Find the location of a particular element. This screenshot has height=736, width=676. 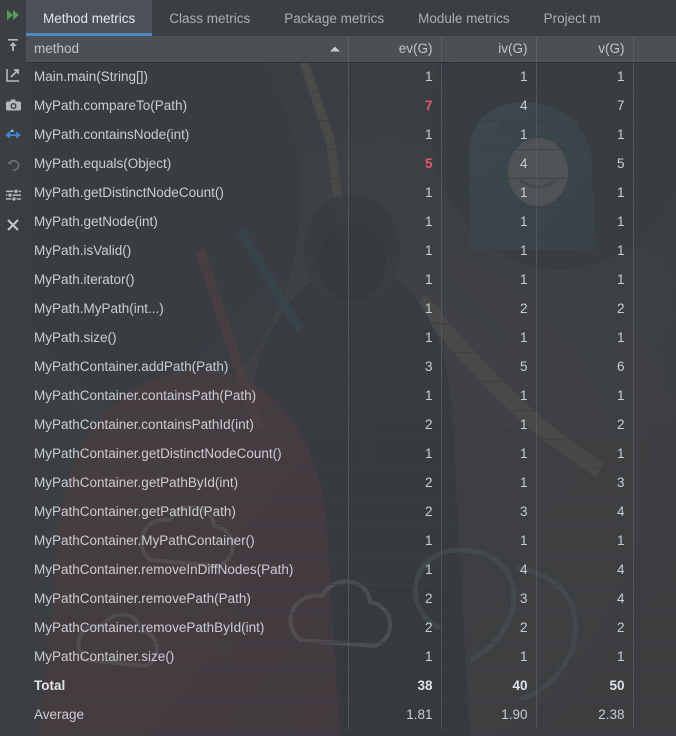

table-header: method ev(G) iv(G) v(G) is located at coordinates (351, 49).